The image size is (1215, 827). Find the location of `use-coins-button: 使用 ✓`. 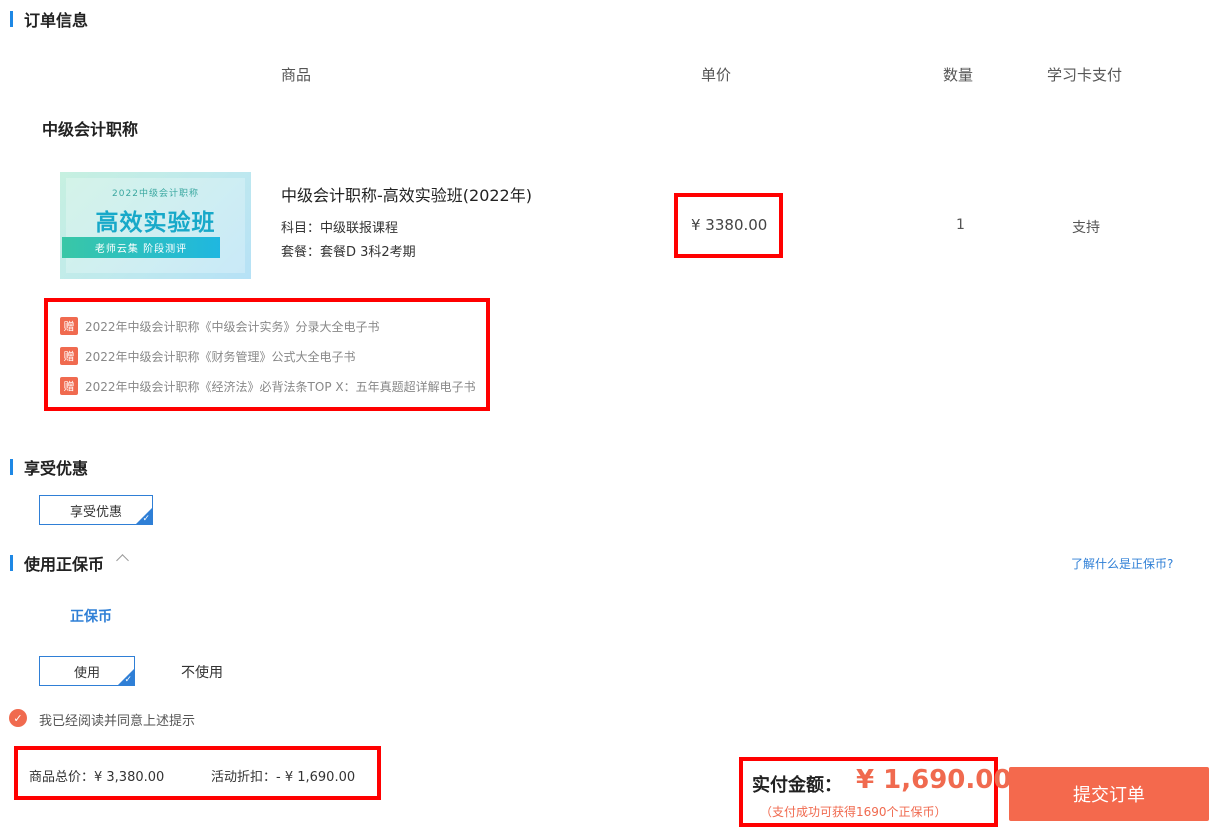

use-coins-button: 使用 ✓ is located at coordinates (87, 671).